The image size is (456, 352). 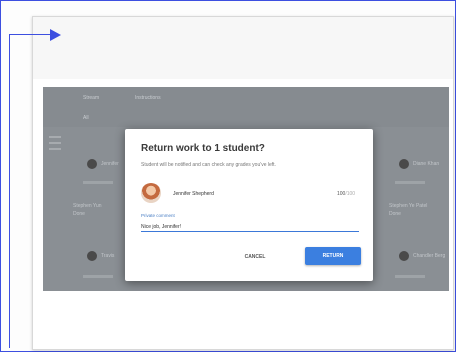 I want to click on tab-stream: Stream, so click(x=91, y=98).